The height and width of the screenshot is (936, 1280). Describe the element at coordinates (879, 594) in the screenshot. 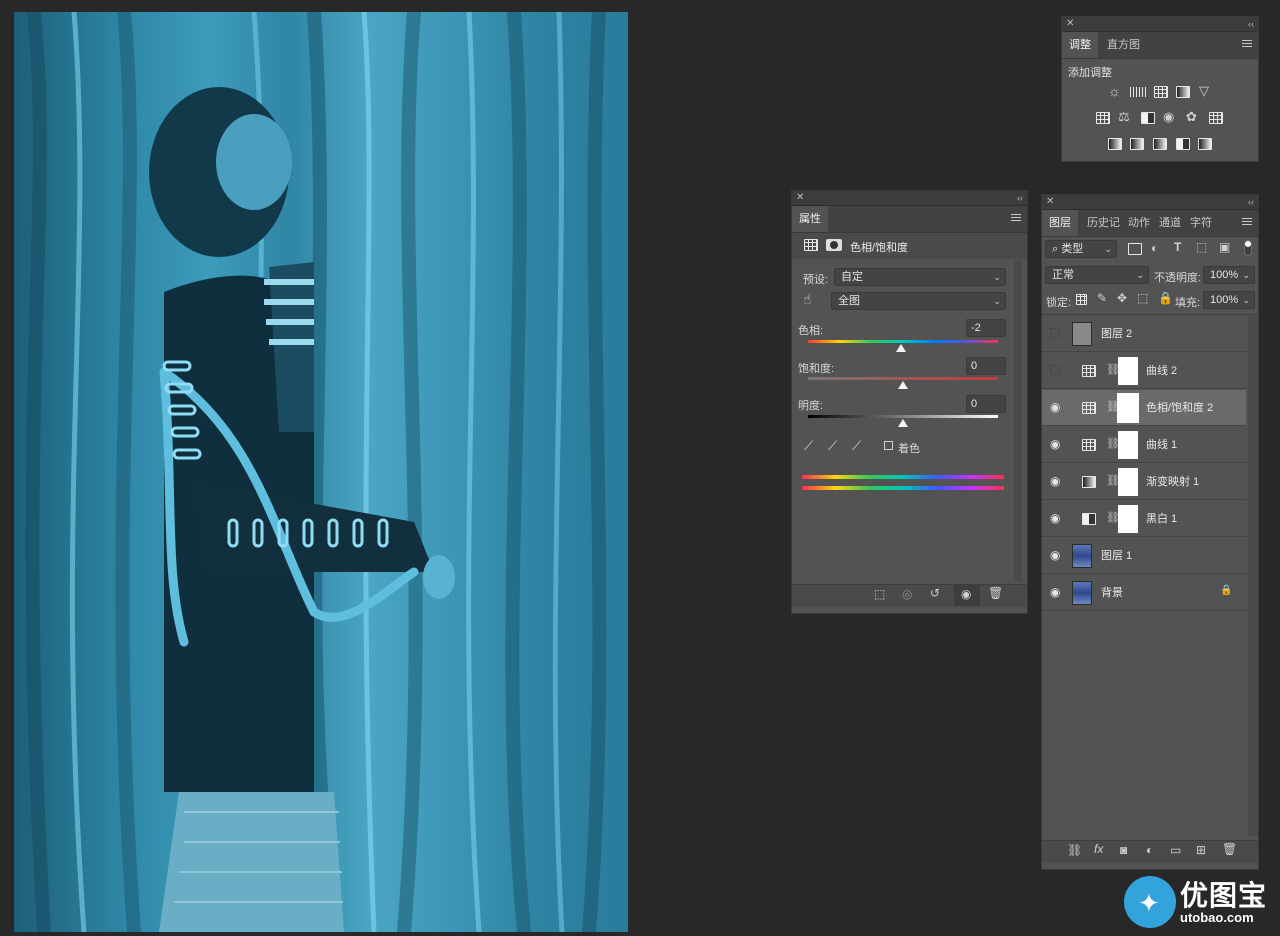

I see `clip-to-layer-icon: ⬚` at that location.